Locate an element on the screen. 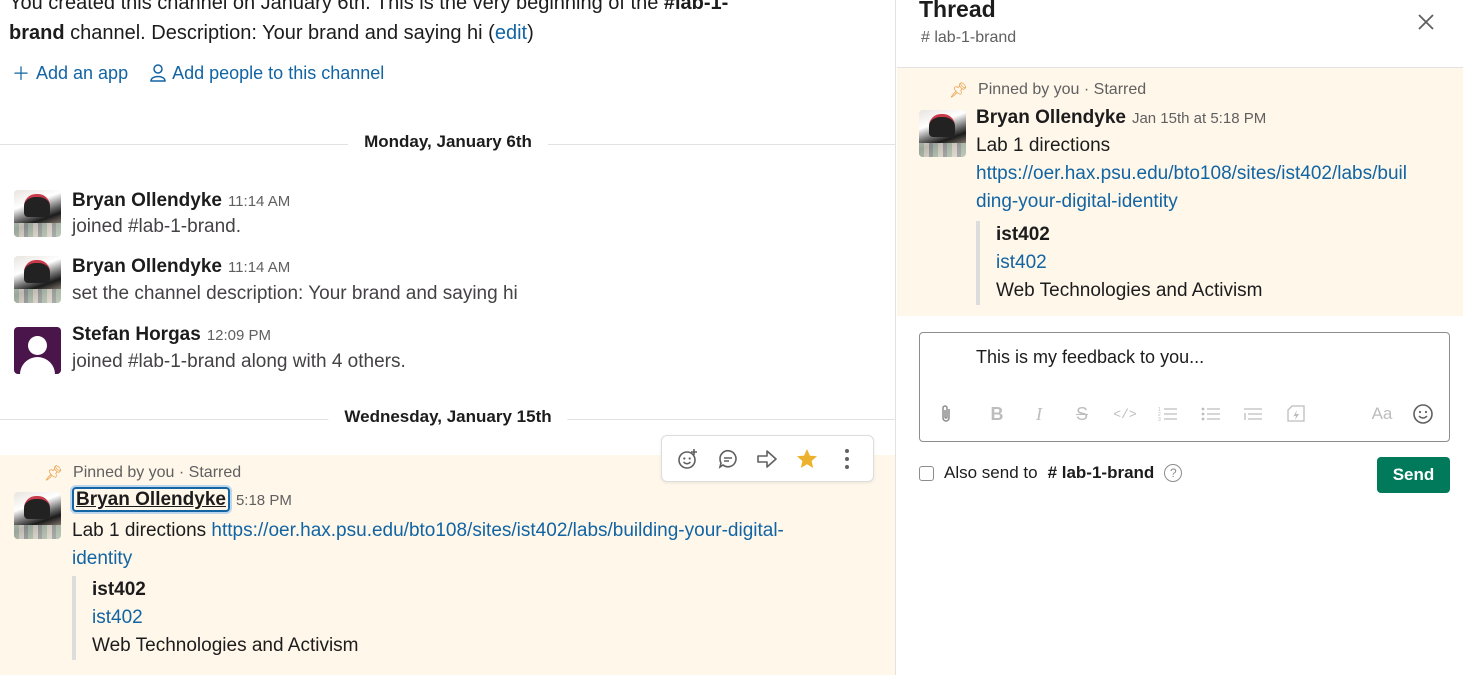 The width and height of the screenshot is (1463, 675). date-divider-label: Wednesday, January 15th is located at coordinates (448, 417).